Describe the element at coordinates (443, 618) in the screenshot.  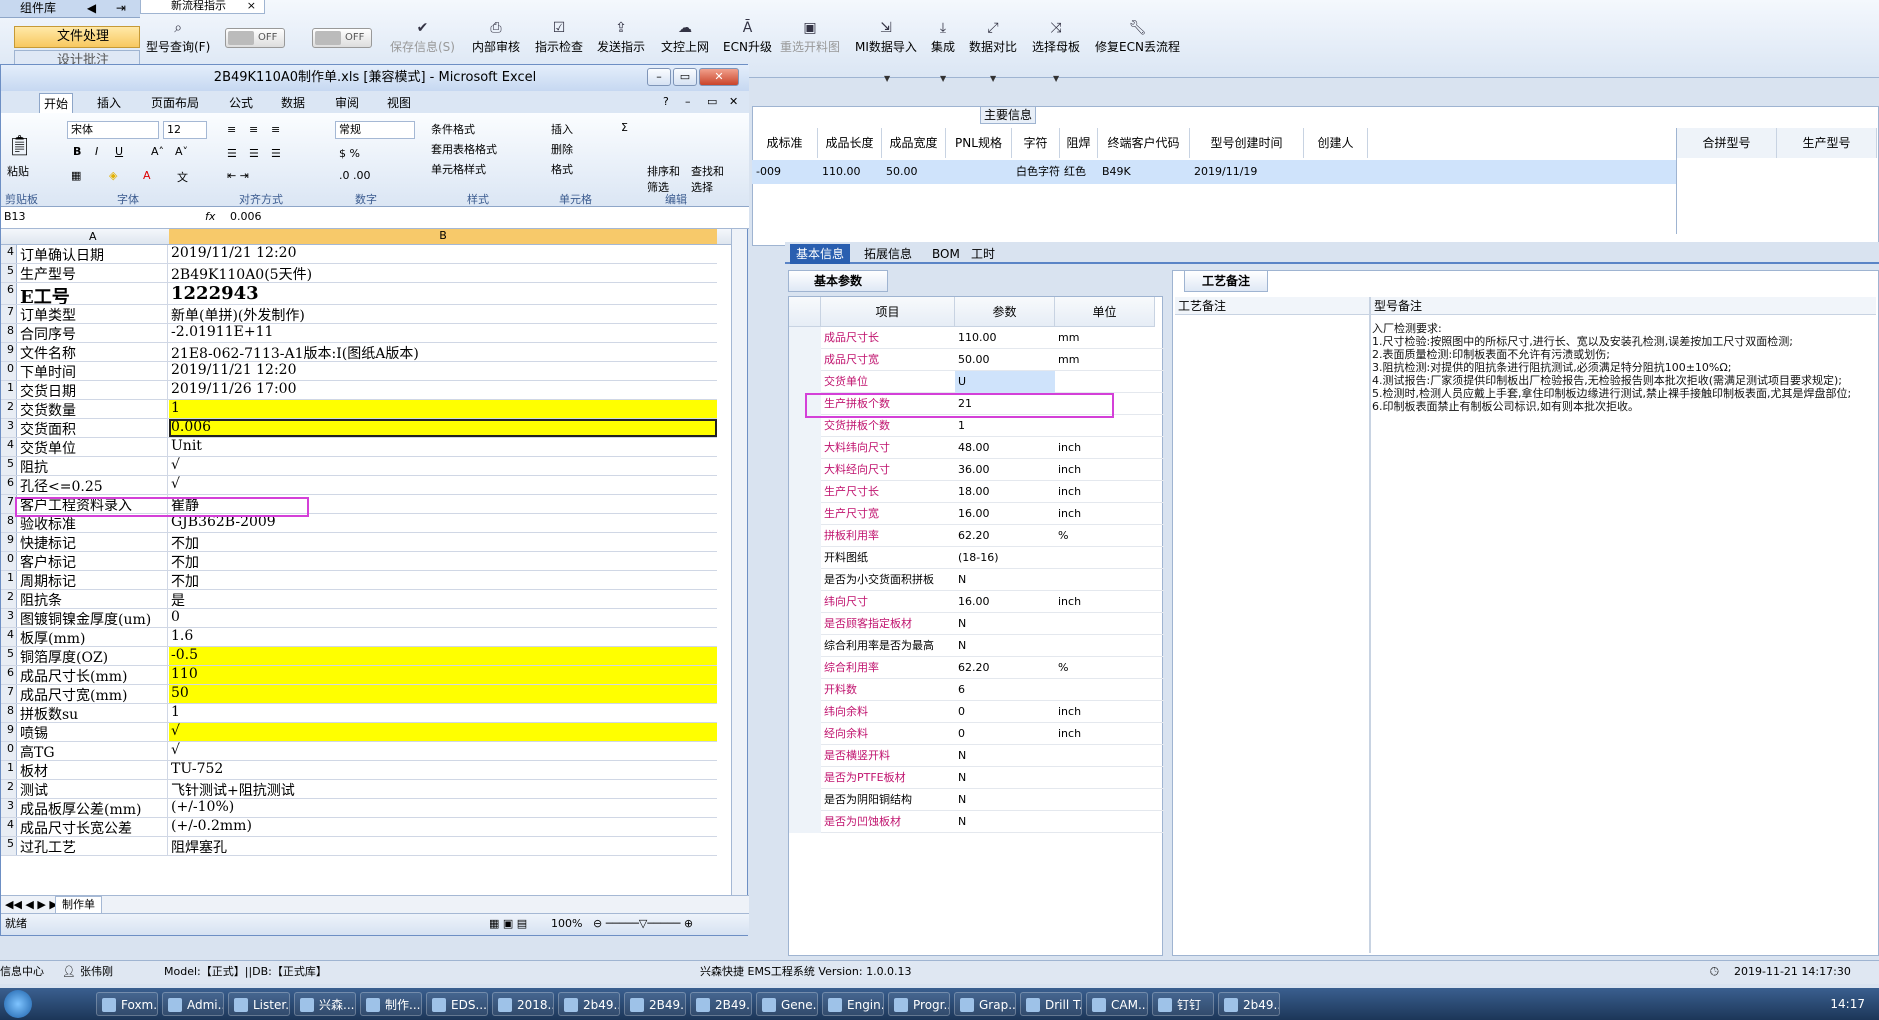
I see `cell-b: 0` at that location.